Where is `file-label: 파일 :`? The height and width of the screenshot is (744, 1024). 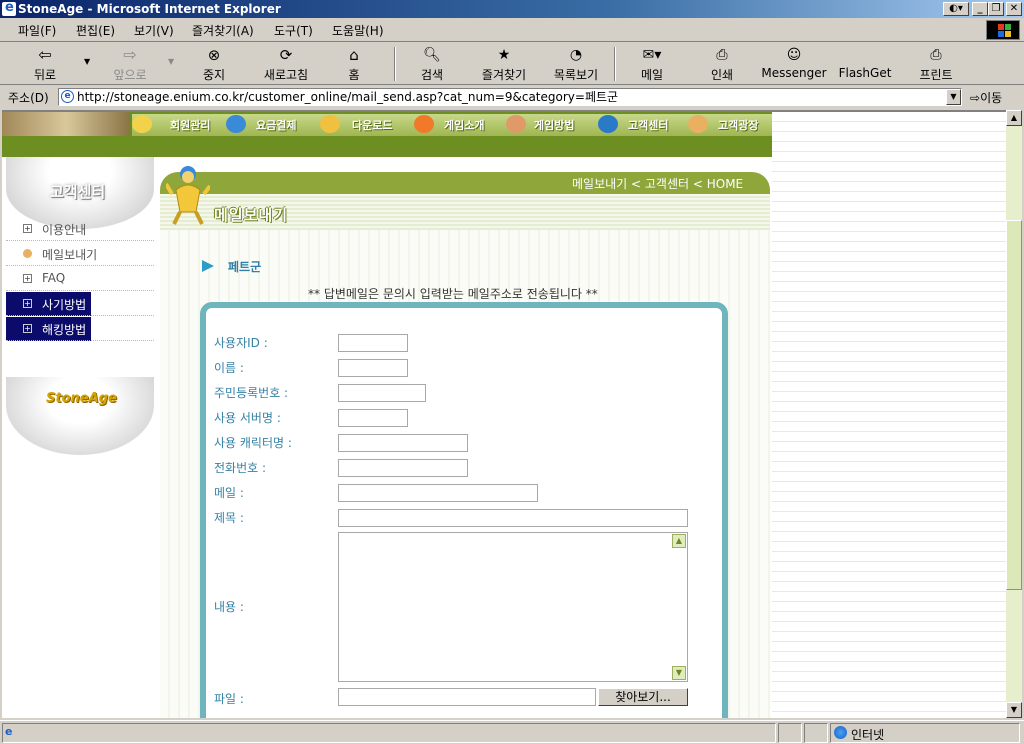
file-label: 파일 : is located at coordinates (229, 699).